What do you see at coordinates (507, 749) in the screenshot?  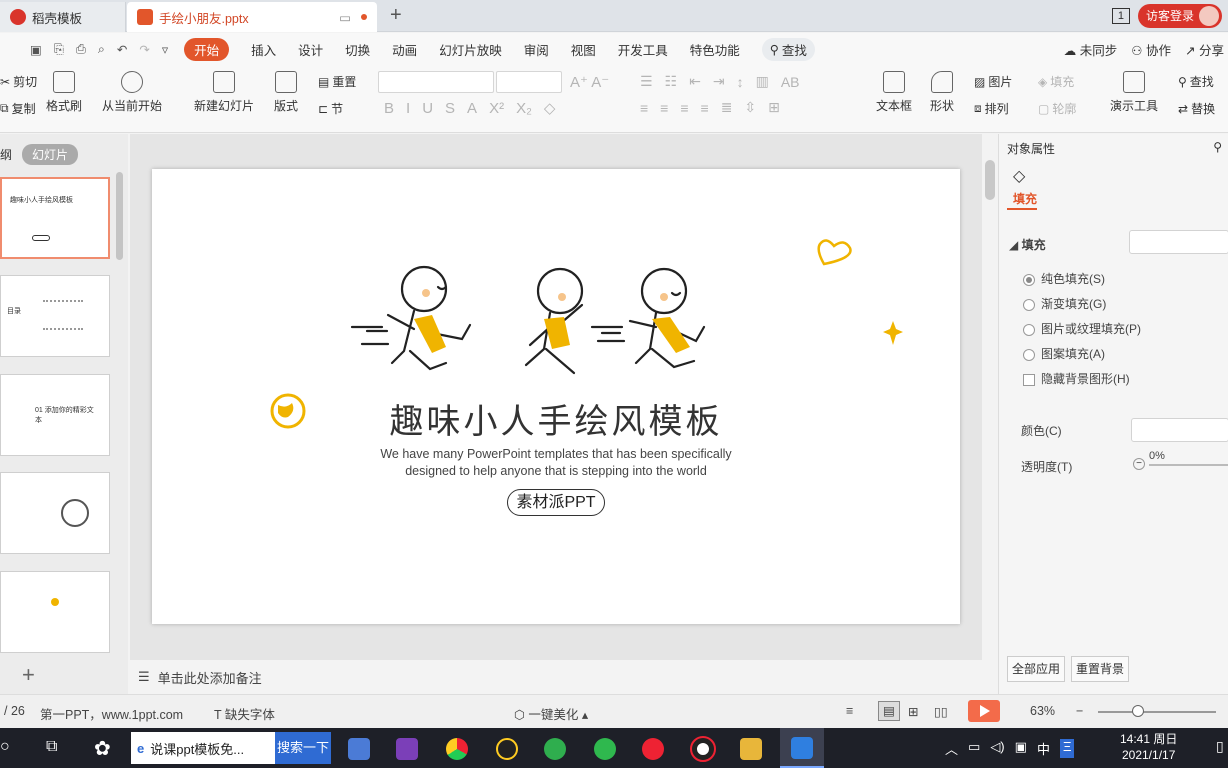 I see `qq-icon` at bounding box center [507, 749].